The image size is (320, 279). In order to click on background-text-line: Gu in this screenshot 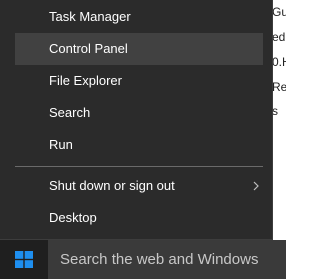, I will do `click(279, 12)`.